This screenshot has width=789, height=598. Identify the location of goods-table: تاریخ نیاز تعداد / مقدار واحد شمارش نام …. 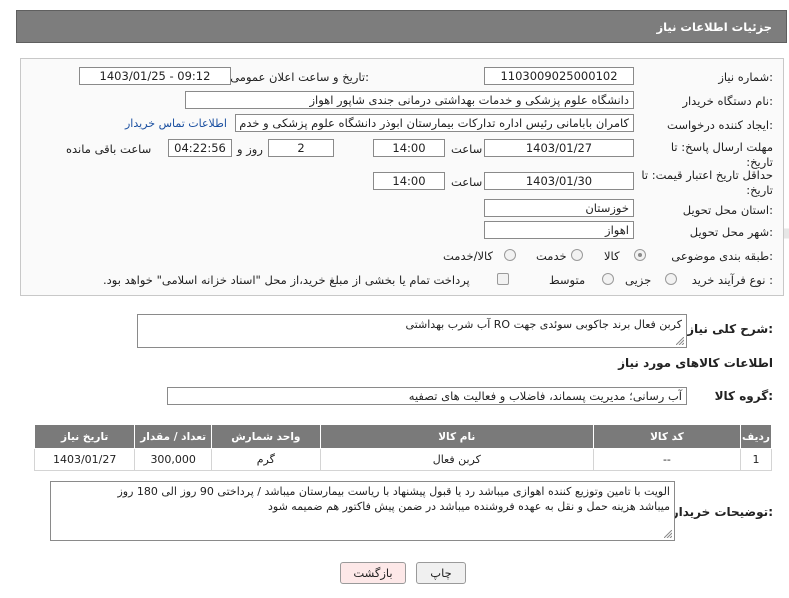
(403, 447).